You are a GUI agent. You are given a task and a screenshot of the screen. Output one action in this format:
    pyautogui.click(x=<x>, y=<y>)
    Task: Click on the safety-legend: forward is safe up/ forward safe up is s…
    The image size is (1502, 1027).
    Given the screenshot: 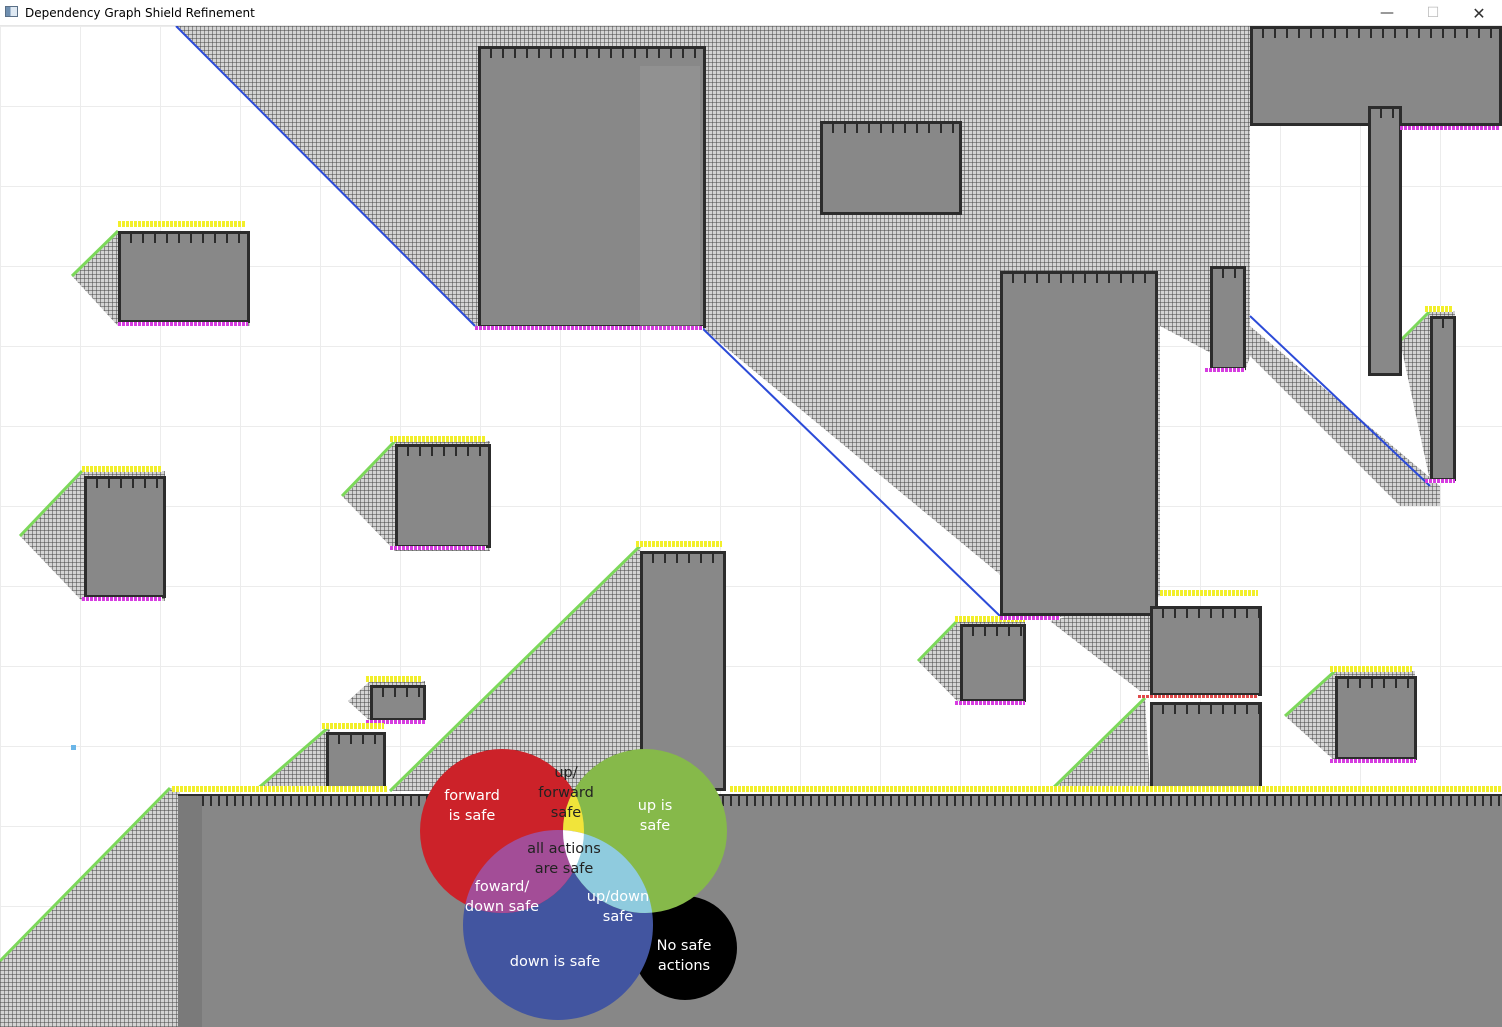 What is the action you would take?
    pyautogui.click(x=575, y=878)
    